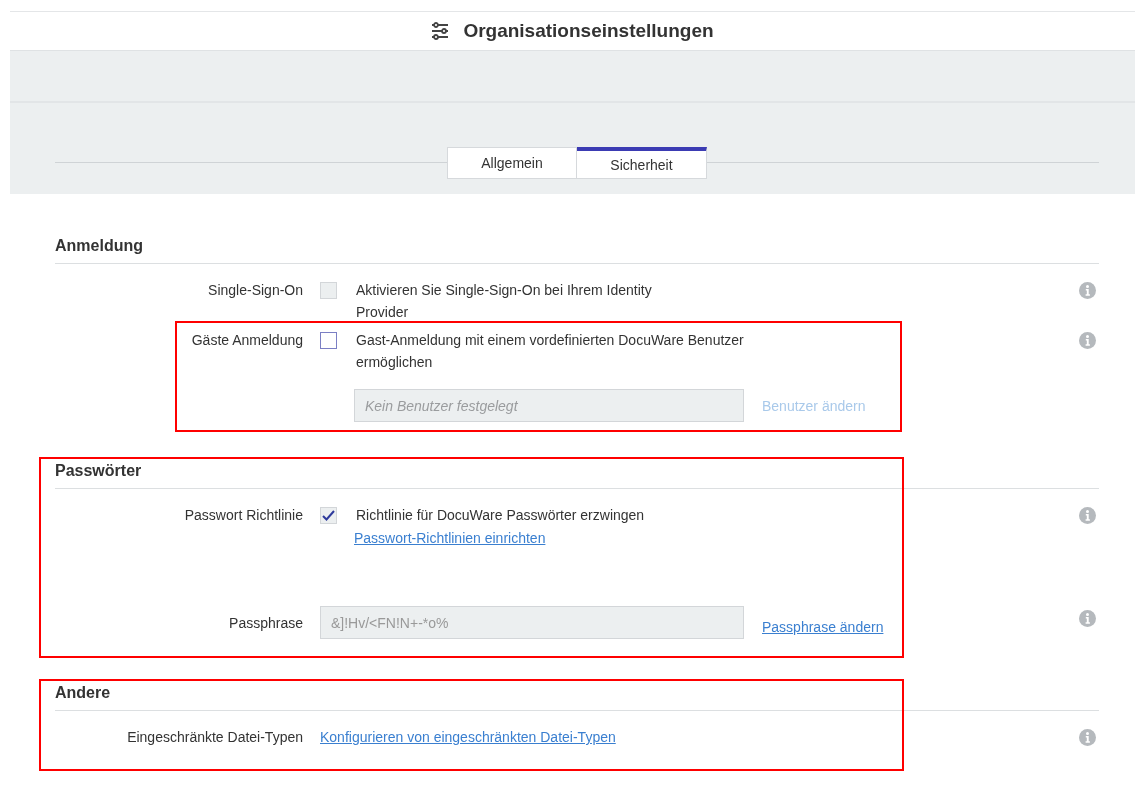 The width and height of the screenshot is (1135, 788). Describe the element at coordinates (577, 249) in the screenshot. I see `section-heading: Anmeldung` at that location.